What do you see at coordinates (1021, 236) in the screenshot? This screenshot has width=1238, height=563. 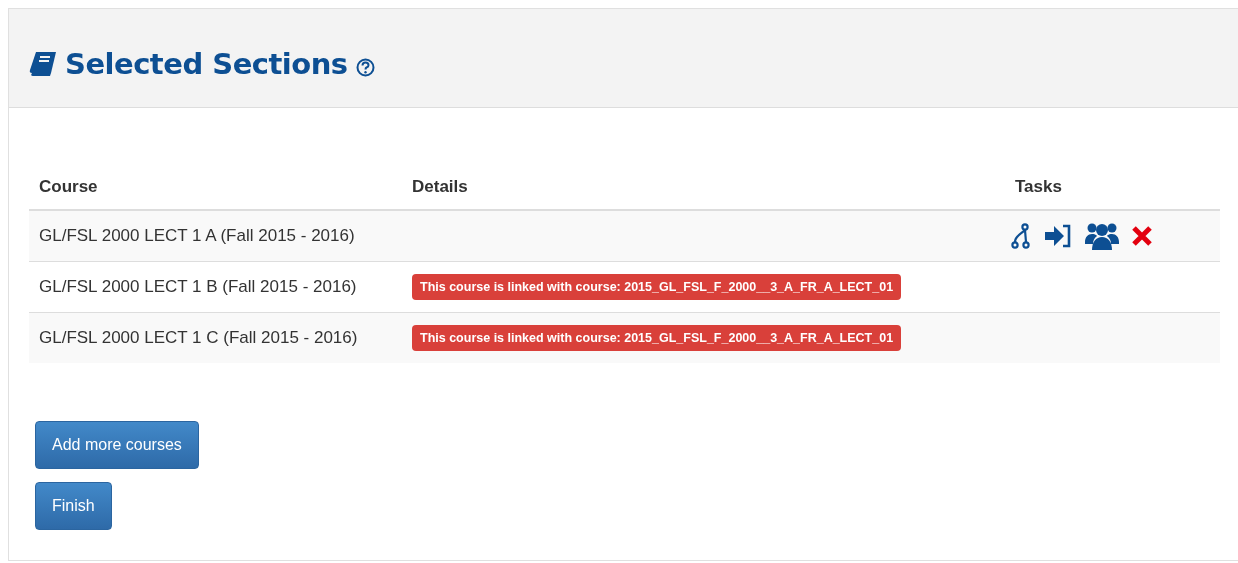 I see `branch-icon` at bounding box center [1021, 236].